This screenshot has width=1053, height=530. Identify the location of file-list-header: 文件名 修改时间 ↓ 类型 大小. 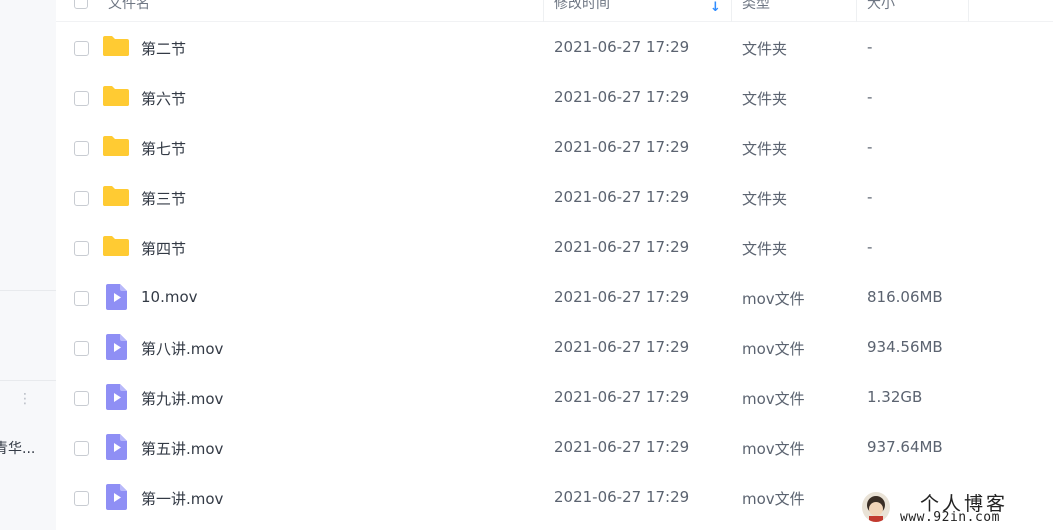
(554, 11).